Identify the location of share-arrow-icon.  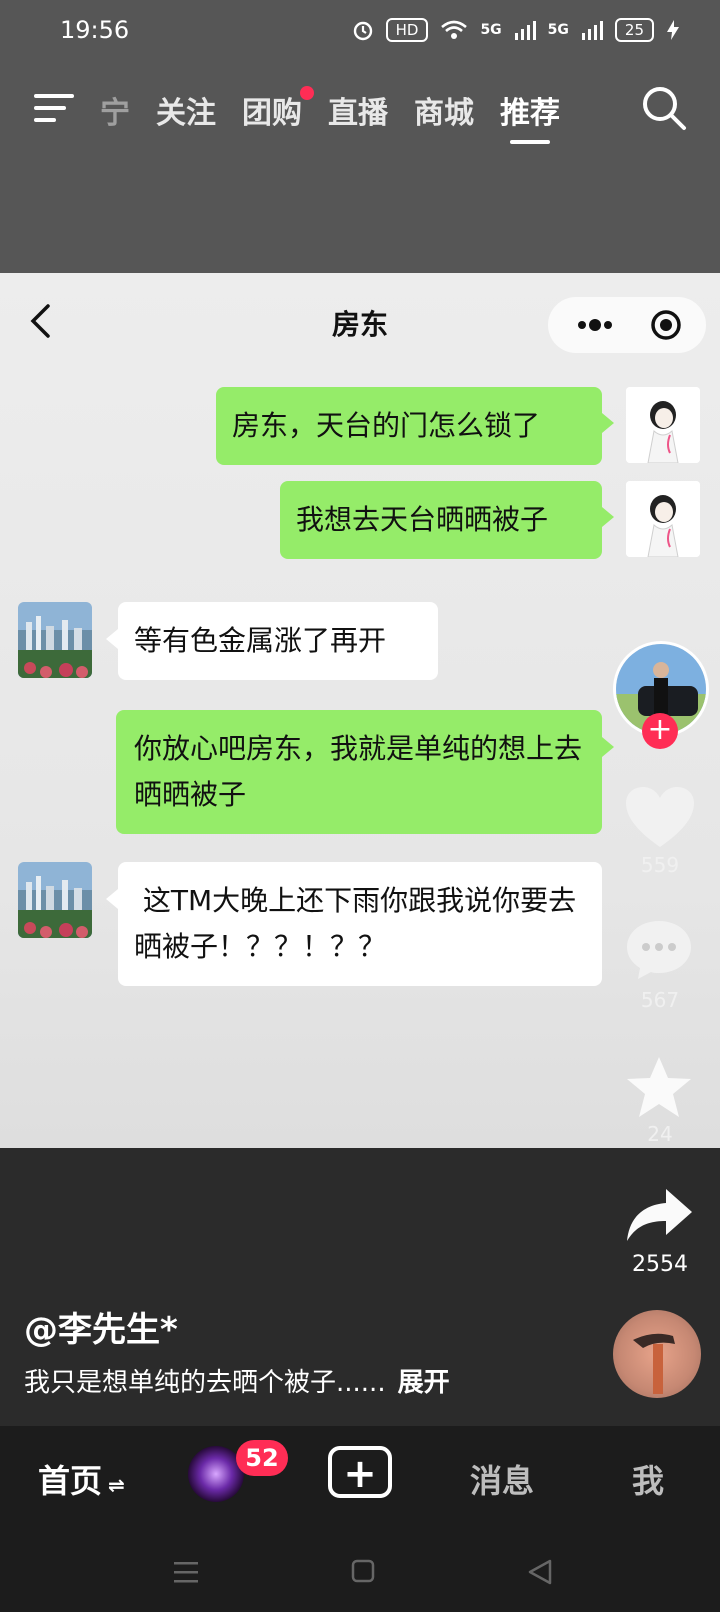
(659, 1215).